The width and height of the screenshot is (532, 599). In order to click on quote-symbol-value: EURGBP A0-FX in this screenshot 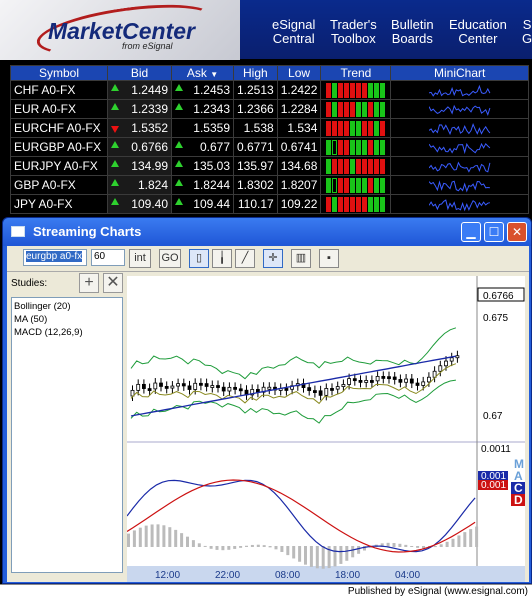, I will do `click(58, 147)`.